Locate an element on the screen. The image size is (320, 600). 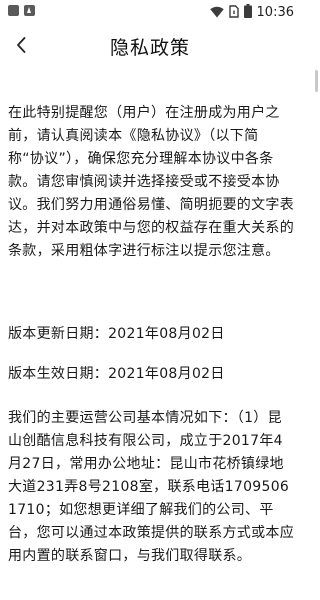
status-bar-system: 10:36 is located at coordinates (251, 12).